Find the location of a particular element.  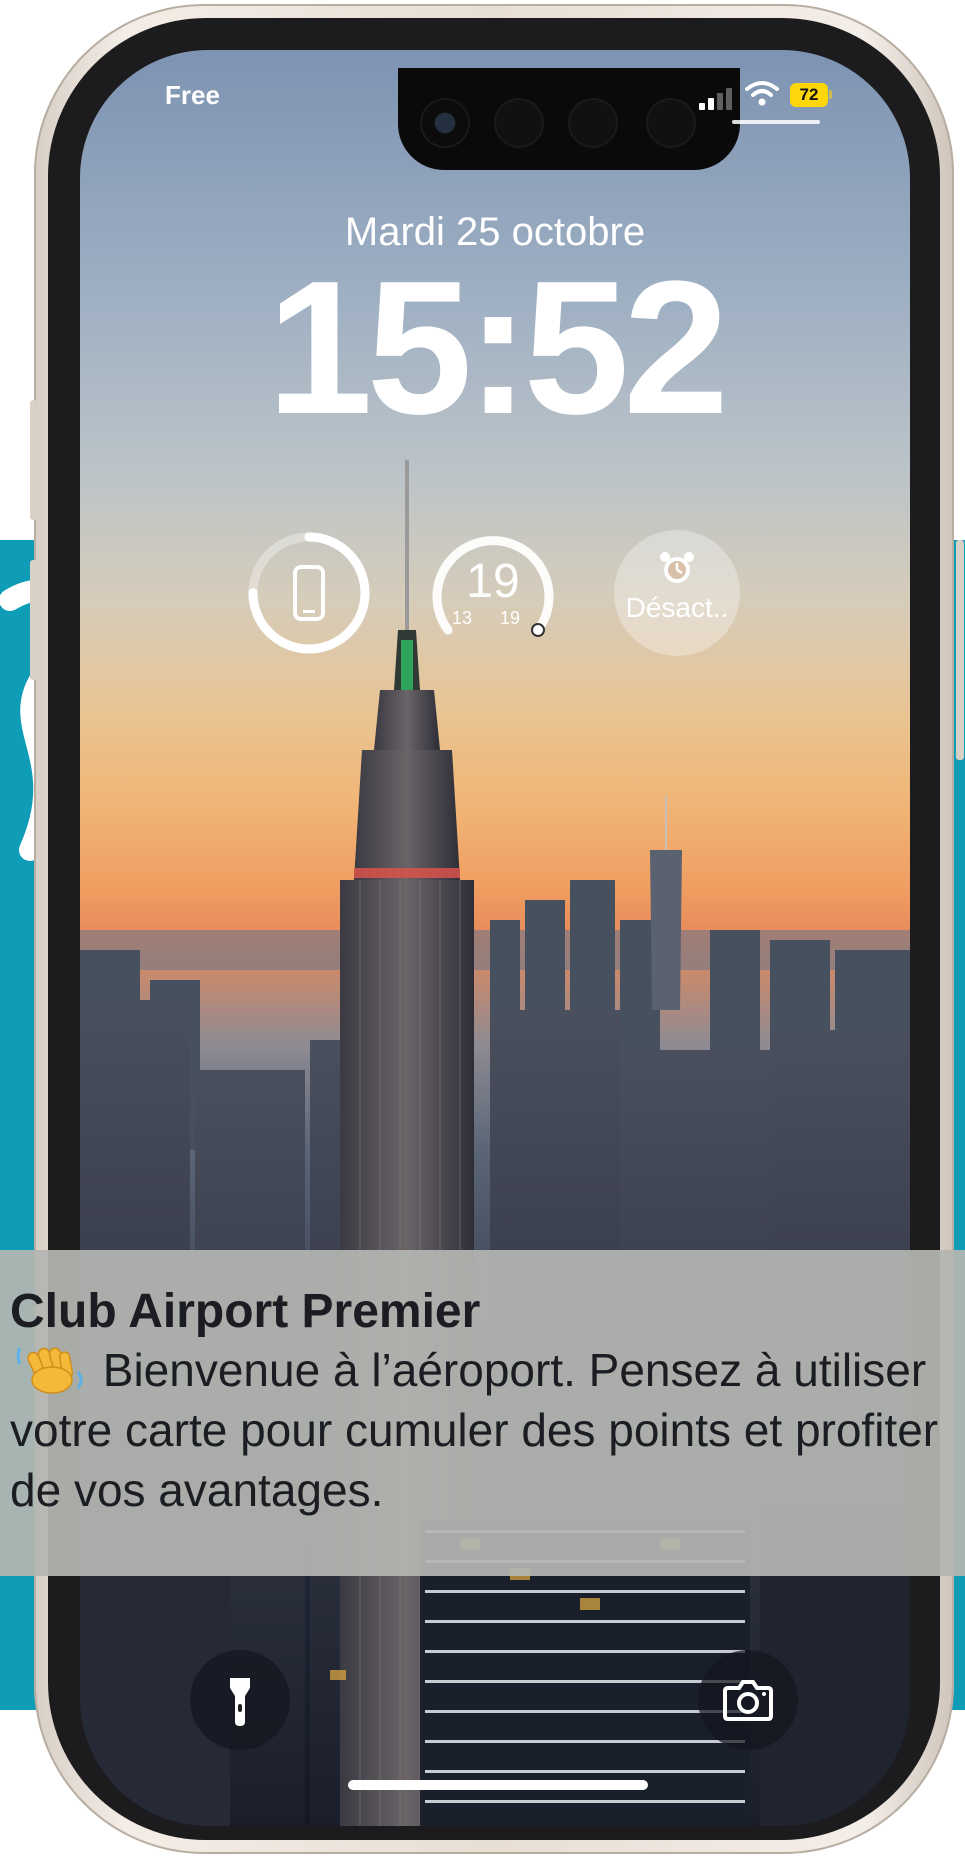

current-temperature: 19 is located at coordinates (493, 581).